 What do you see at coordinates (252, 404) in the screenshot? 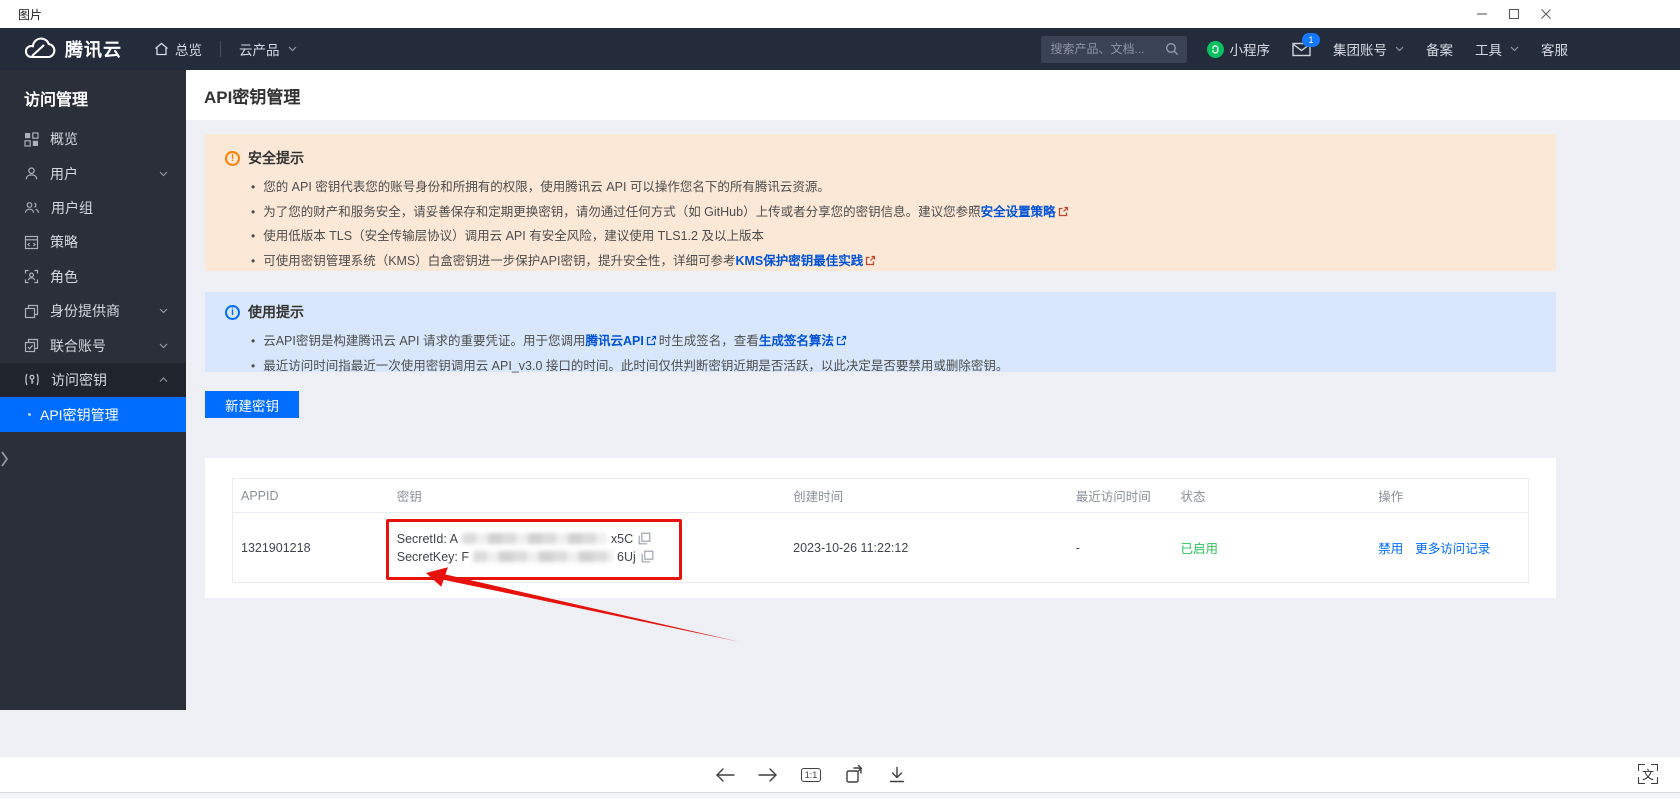
I see `create-key-button: 新建密钥` at bounding box center [252, 404].